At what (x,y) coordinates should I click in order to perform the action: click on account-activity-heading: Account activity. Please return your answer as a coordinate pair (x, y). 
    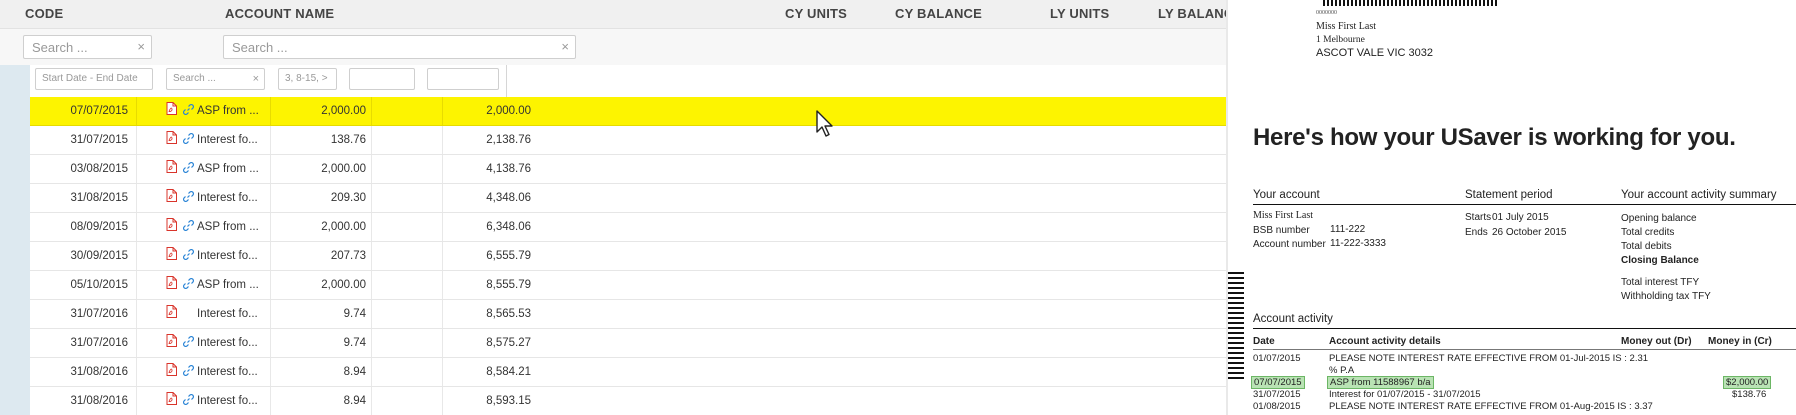
    Looking at the image, I should click on (1293, 319).